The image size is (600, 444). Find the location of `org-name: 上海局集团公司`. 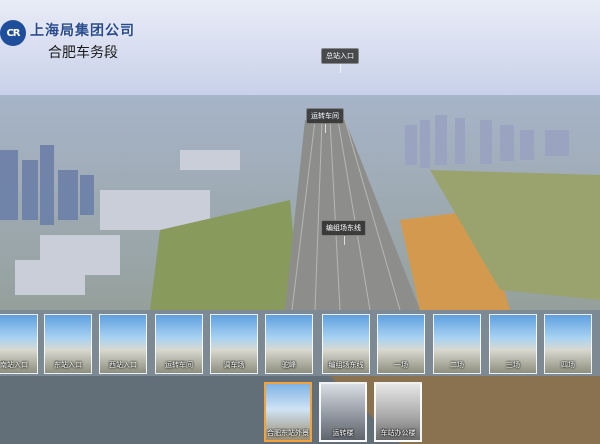

org-name: 上海局集团公司 is located at coordinates (82, 31).